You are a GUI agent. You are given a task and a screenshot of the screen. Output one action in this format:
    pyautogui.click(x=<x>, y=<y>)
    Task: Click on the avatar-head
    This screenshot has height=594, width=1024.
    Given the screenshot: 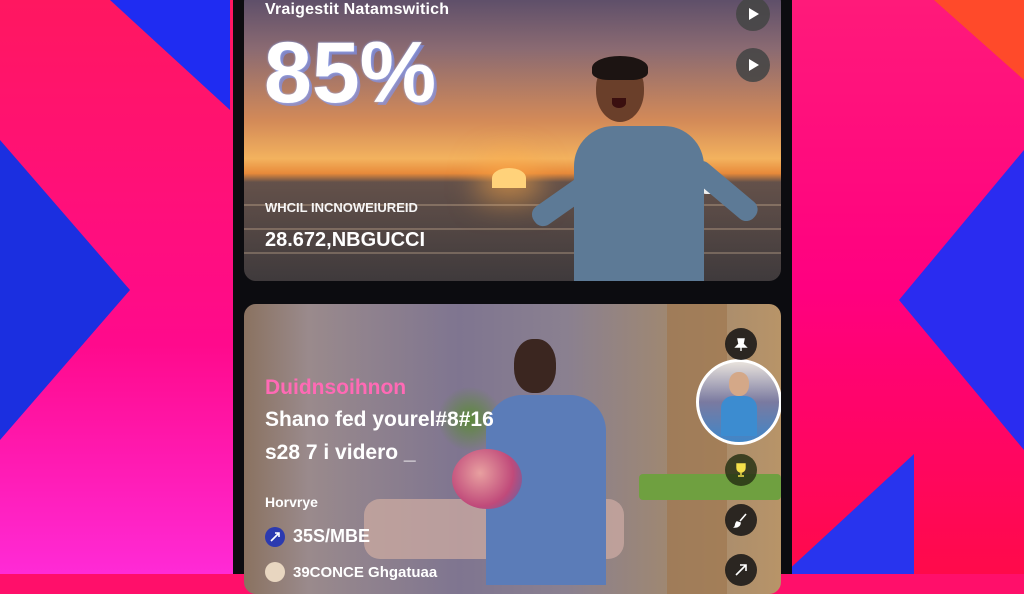 What is the action you would take?
    pyautogui.click(x=739, y=384)
    